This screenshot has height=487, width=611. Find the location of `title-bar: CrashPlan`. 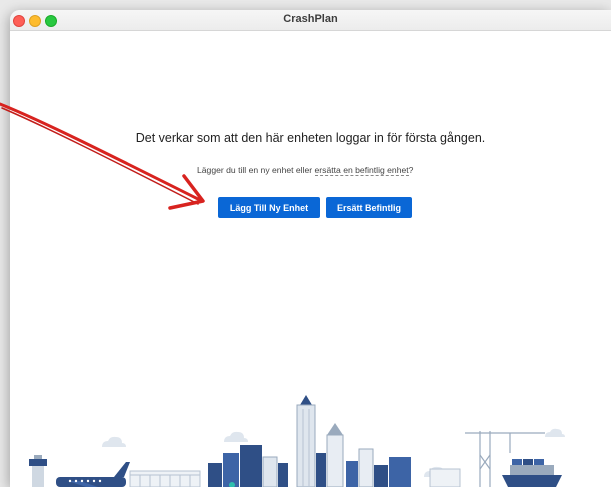

title-bar: CrashPlan is located at coordinates (310, 20).